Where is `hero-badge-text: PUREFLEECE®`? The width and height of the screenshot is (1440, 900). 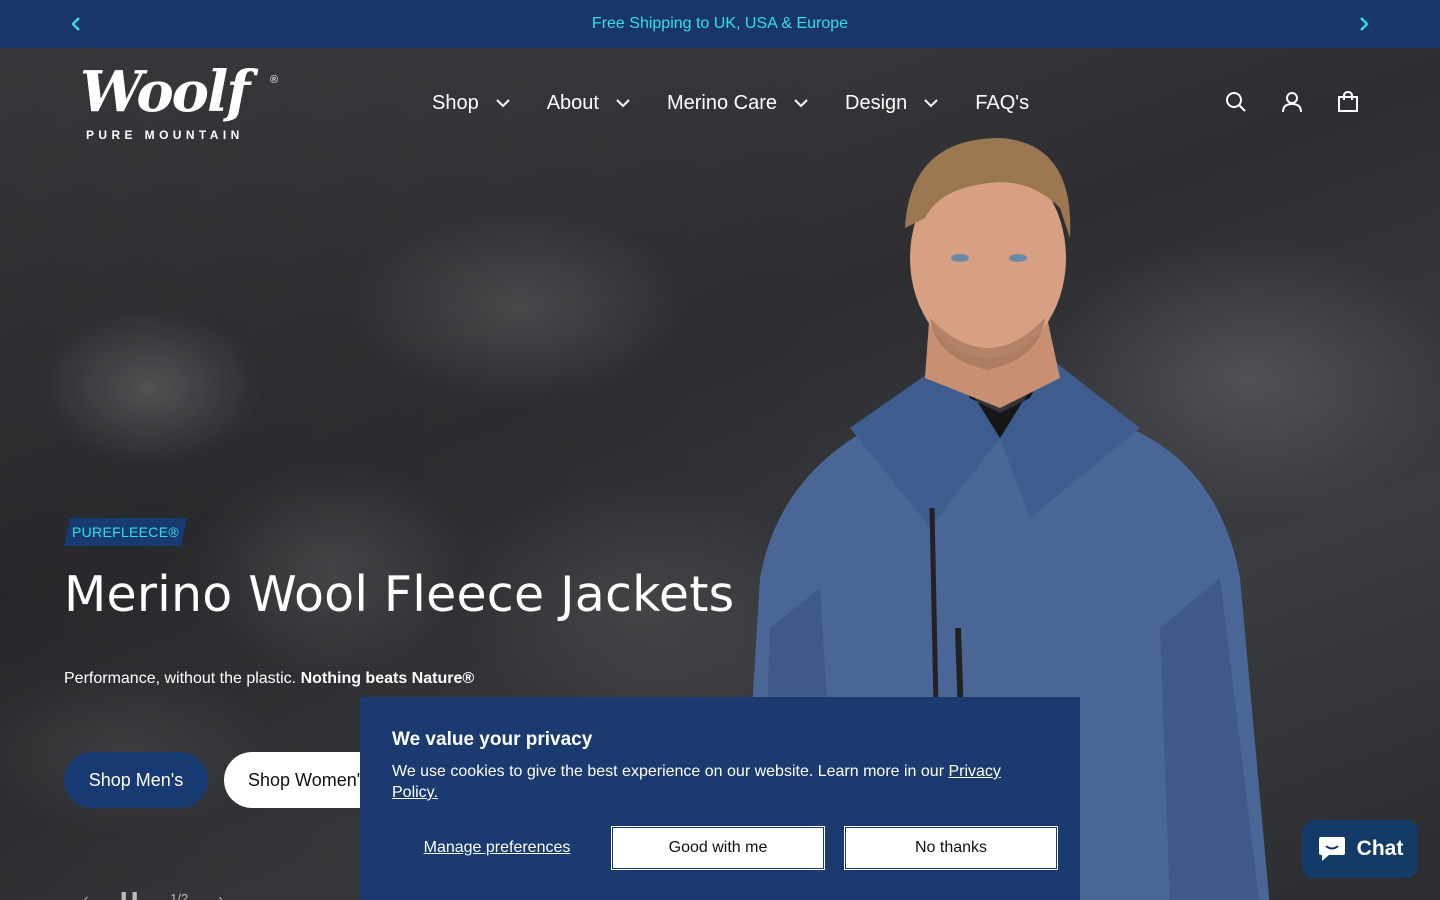
hero-badge-text: PUREFLEECE® is located at coordinates (125, 532).